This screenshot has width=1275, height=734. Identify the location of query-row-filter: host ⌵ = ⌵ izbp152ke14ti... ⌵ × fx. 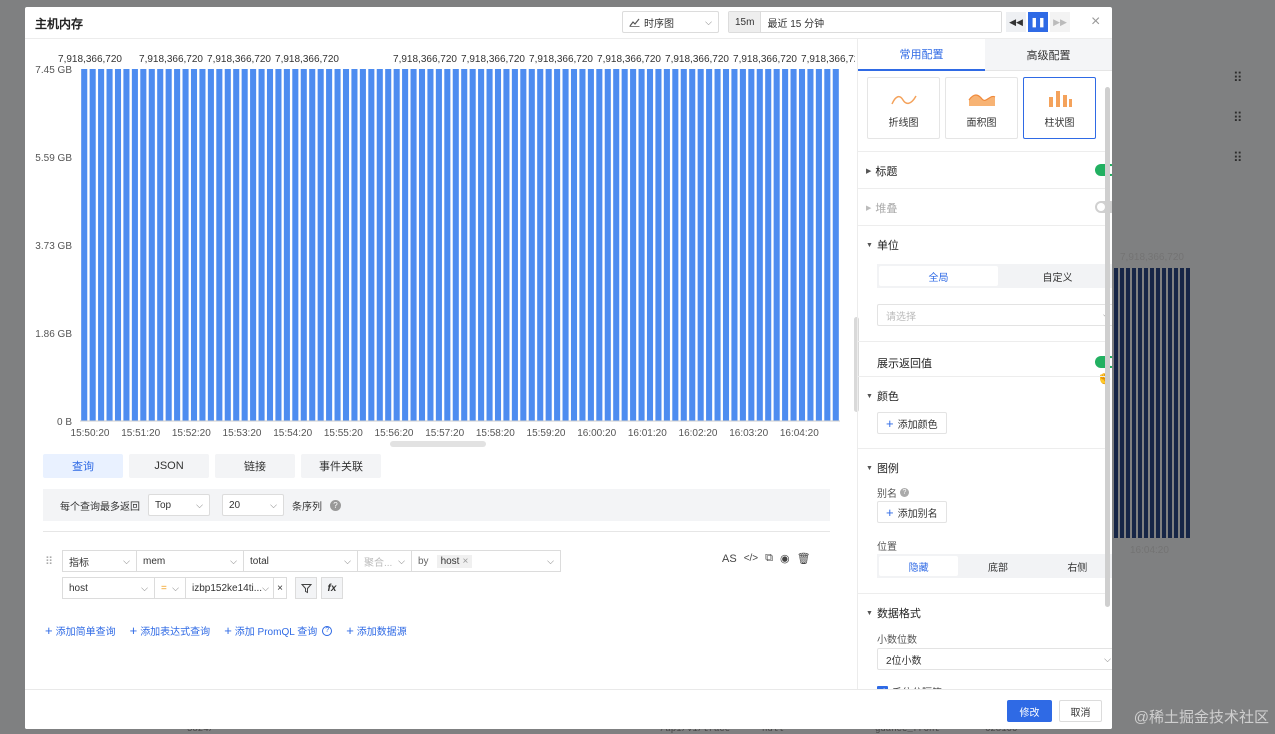
(202, 588).